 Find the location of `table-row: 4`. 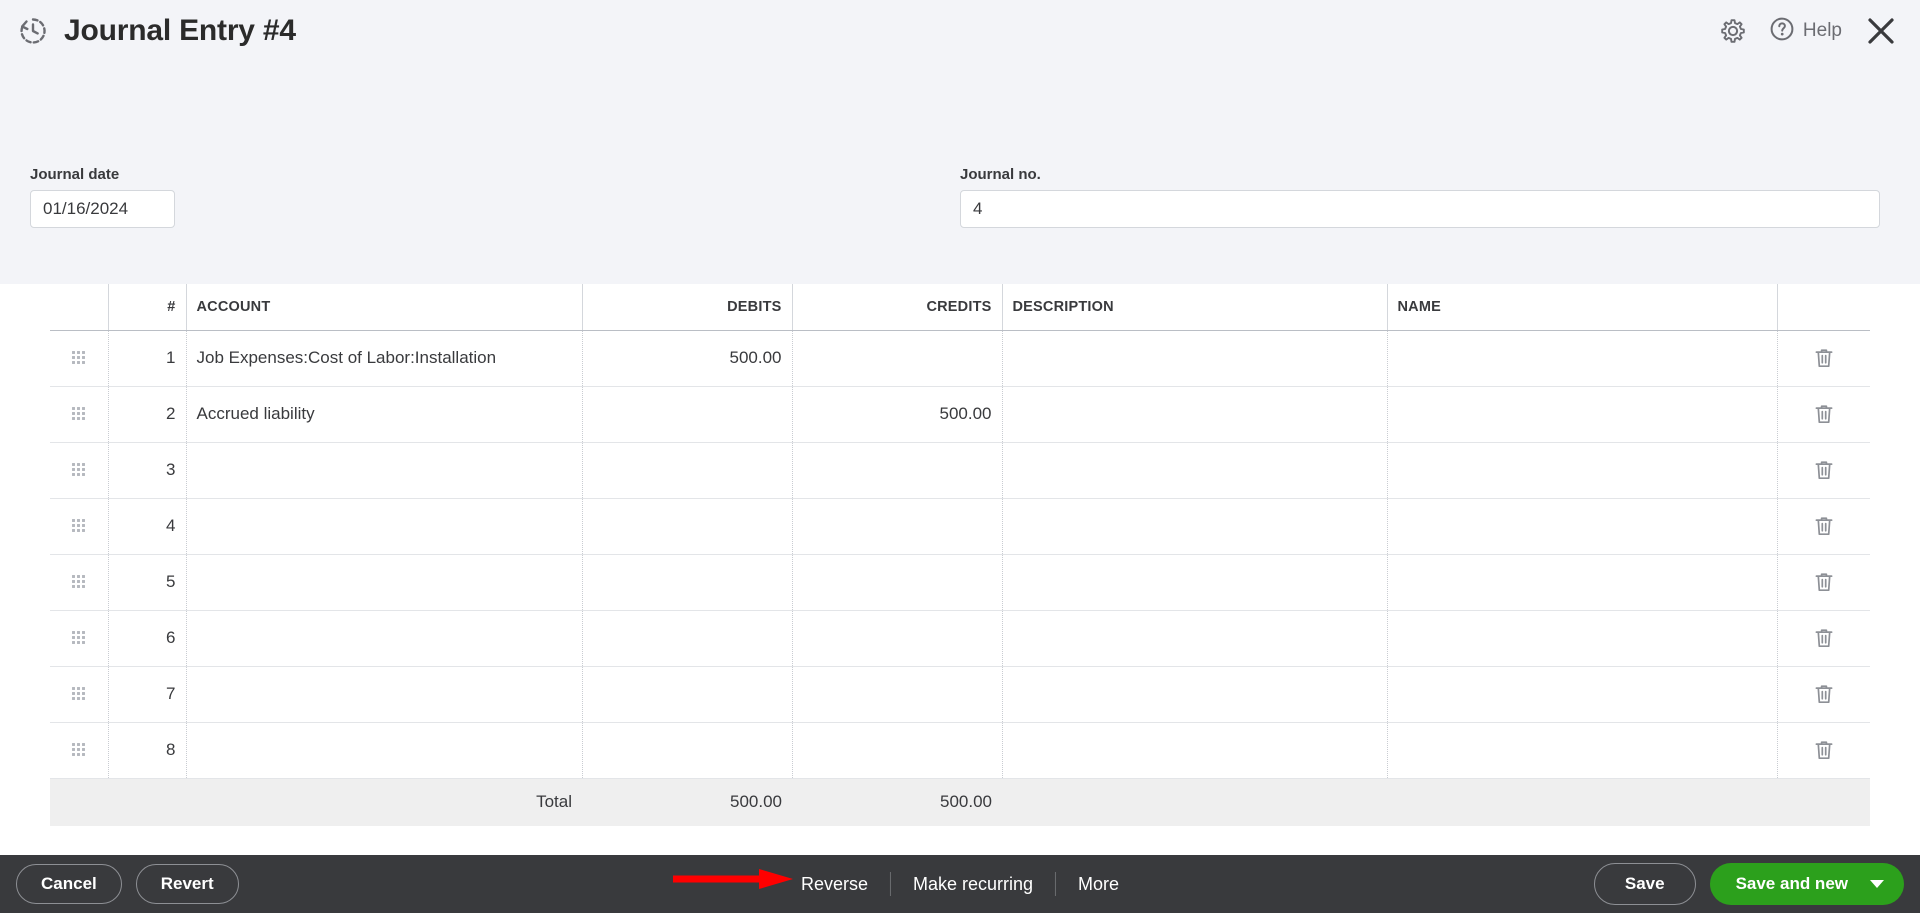

table-row: 4 is located at coordinates (960, 526).